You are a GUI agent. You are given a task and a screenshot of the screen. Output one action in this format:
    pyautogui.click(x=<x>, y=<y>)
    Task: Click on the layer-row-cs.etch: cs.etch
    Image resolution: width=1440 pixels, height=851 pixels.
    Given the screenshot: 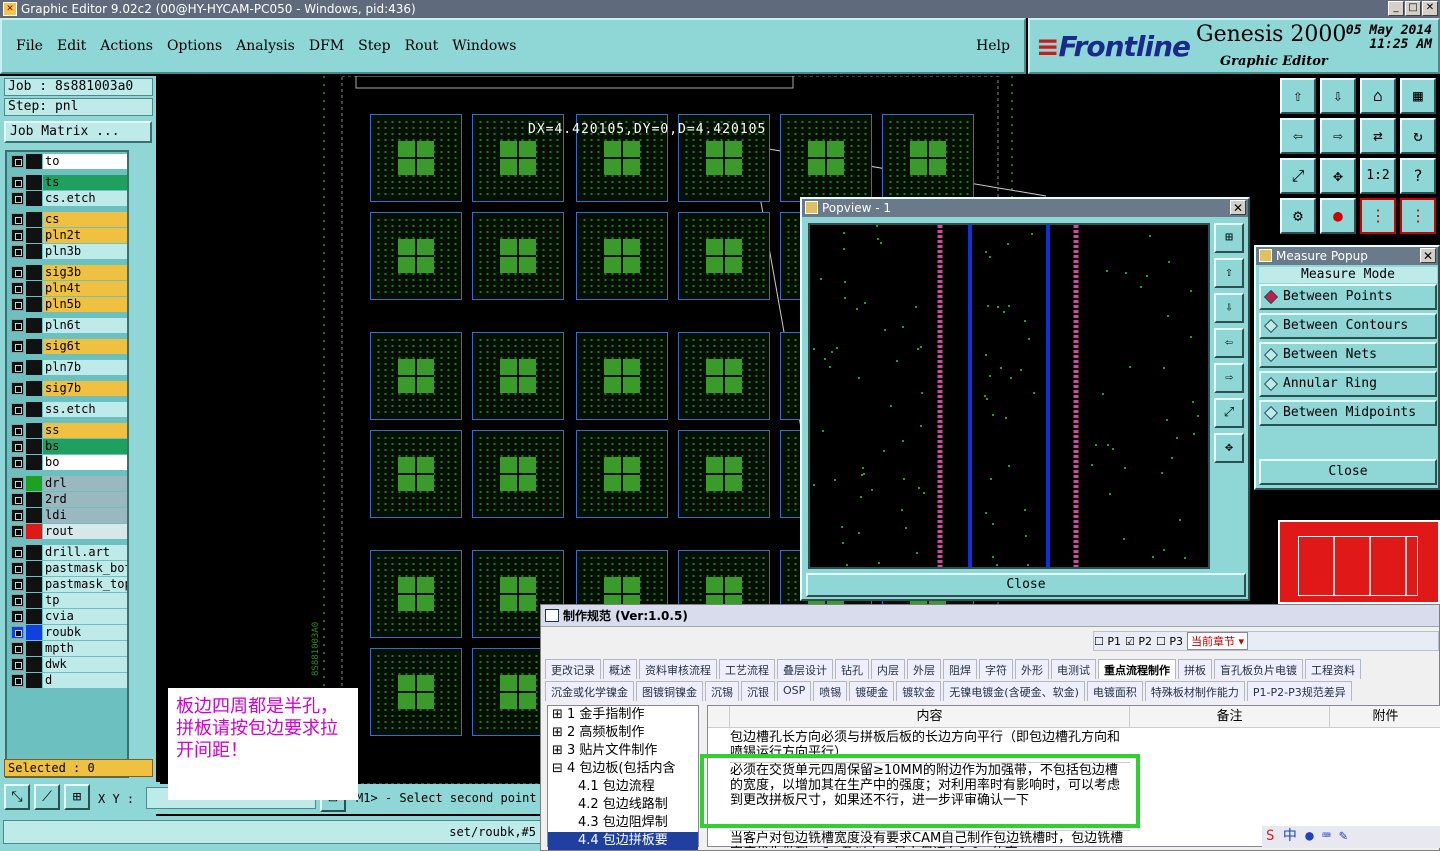 What is the action you would take?
    pyautogui.click(x=68, y=198)
    